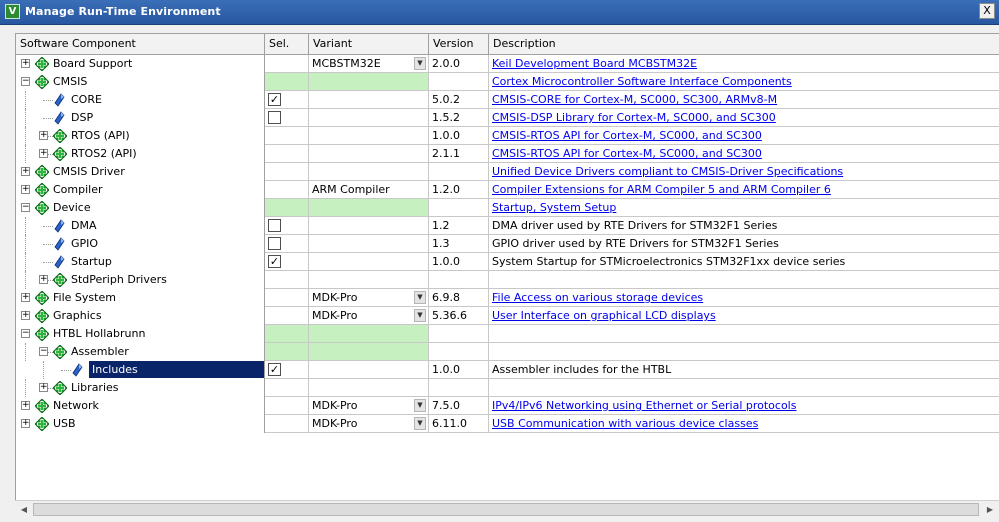 Image resolution: width=999 pixels, height=522 pixels. I want to click on component-cell: + Compiler, so click(140, 190).